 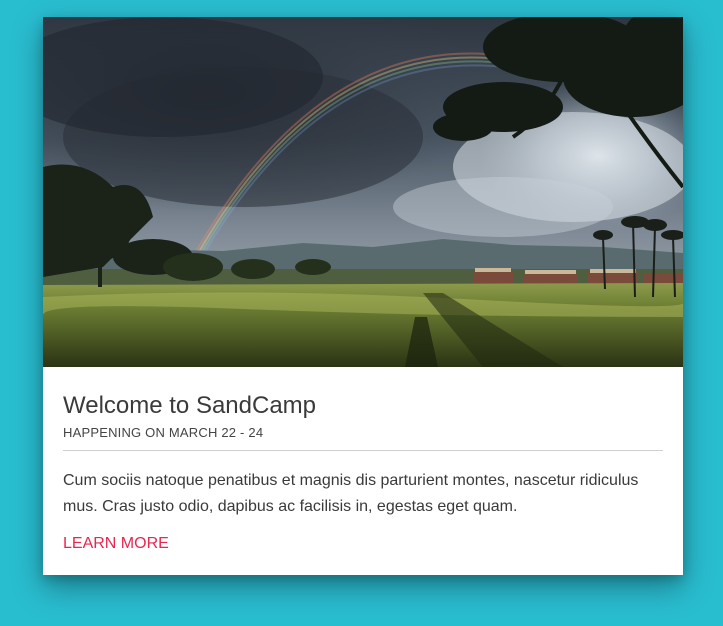 What do you see at coordinates (190, 405) in the screenshot?
I see `card-title: Welcome to SandCamp` at bounding box center [190, 405].